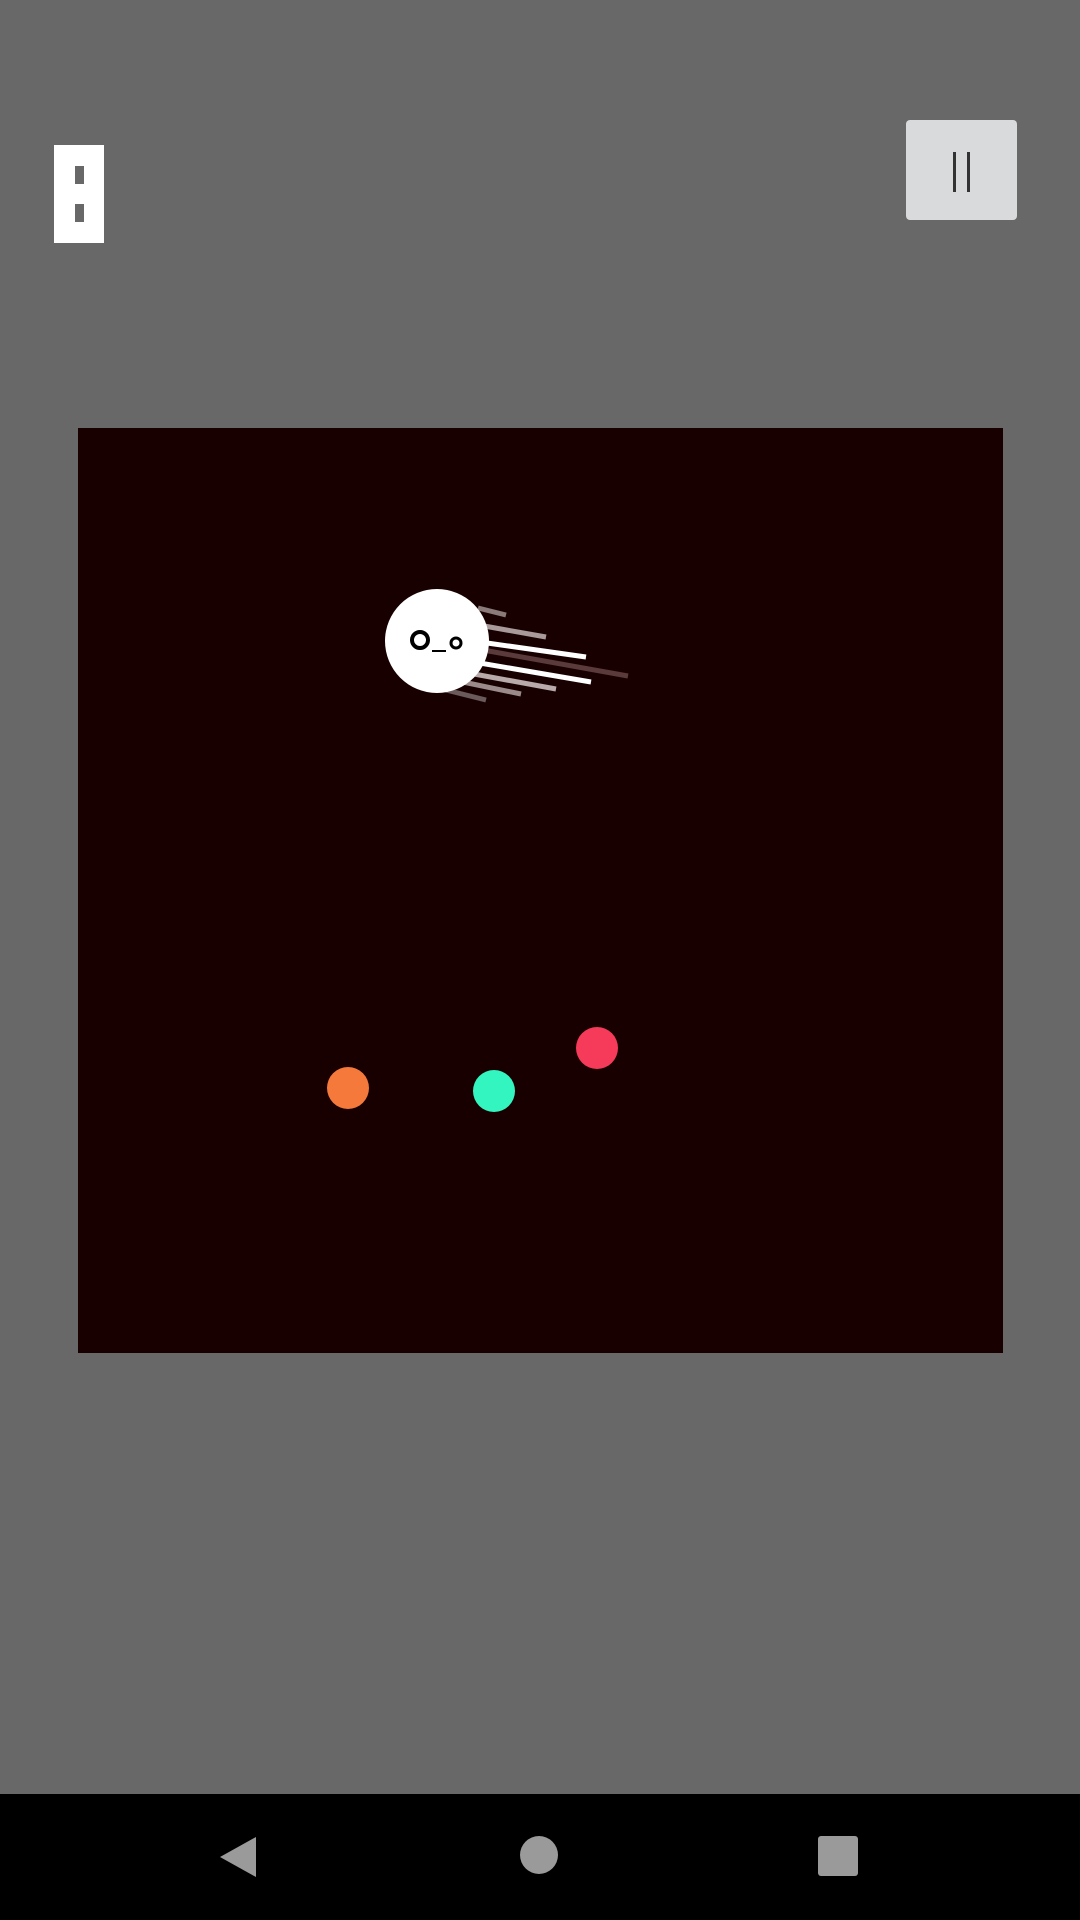  I want to click on score-indicator-icon, so click(79, 194).